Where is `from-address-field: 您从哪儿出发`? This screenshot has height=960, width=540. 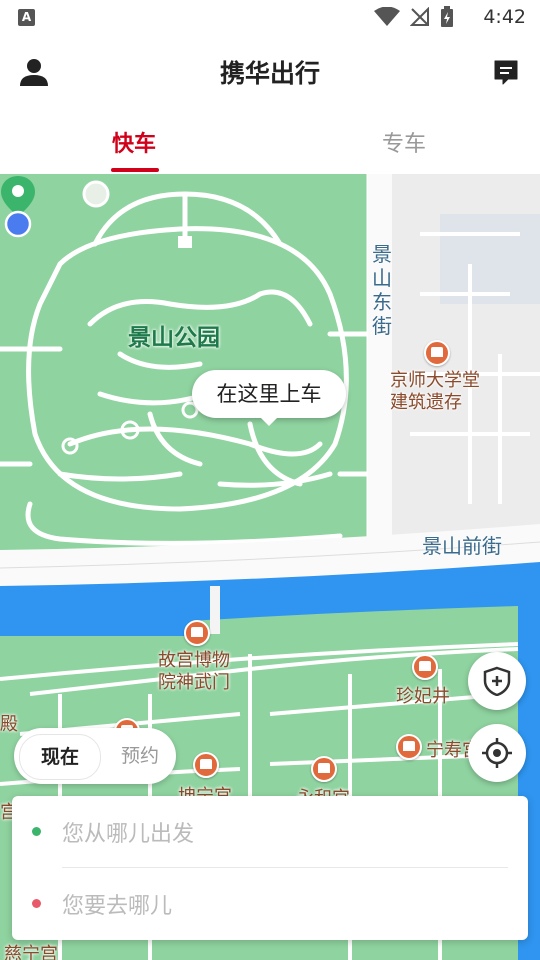
from-address-field: 您从哪儿出发 is located at coordinates (270, 831).